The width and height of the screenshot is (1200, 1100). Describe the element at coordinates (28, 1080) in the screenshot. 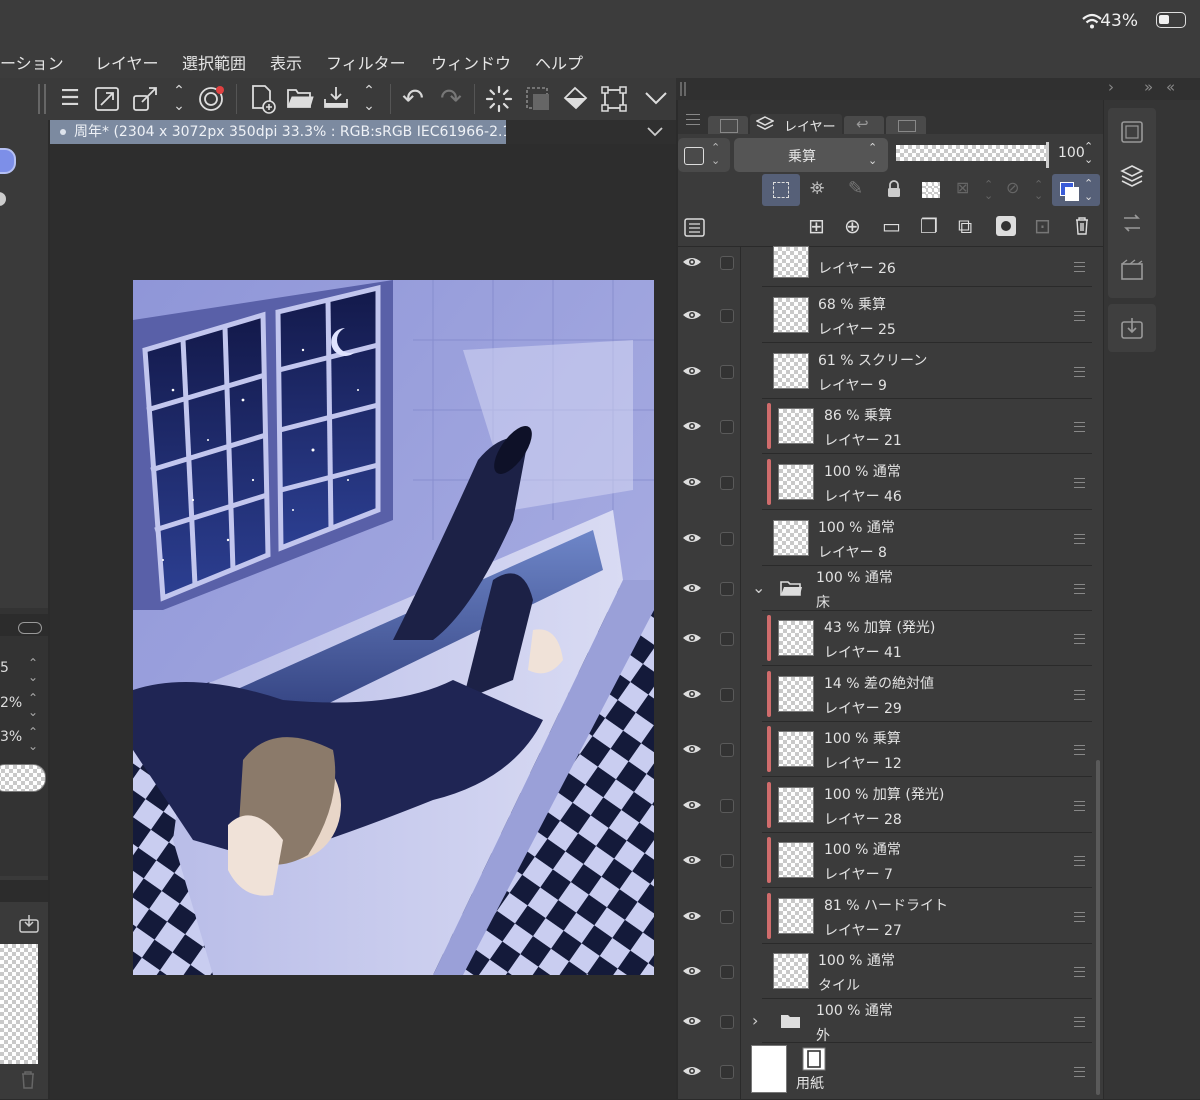

I see `trash-icon` at that location.